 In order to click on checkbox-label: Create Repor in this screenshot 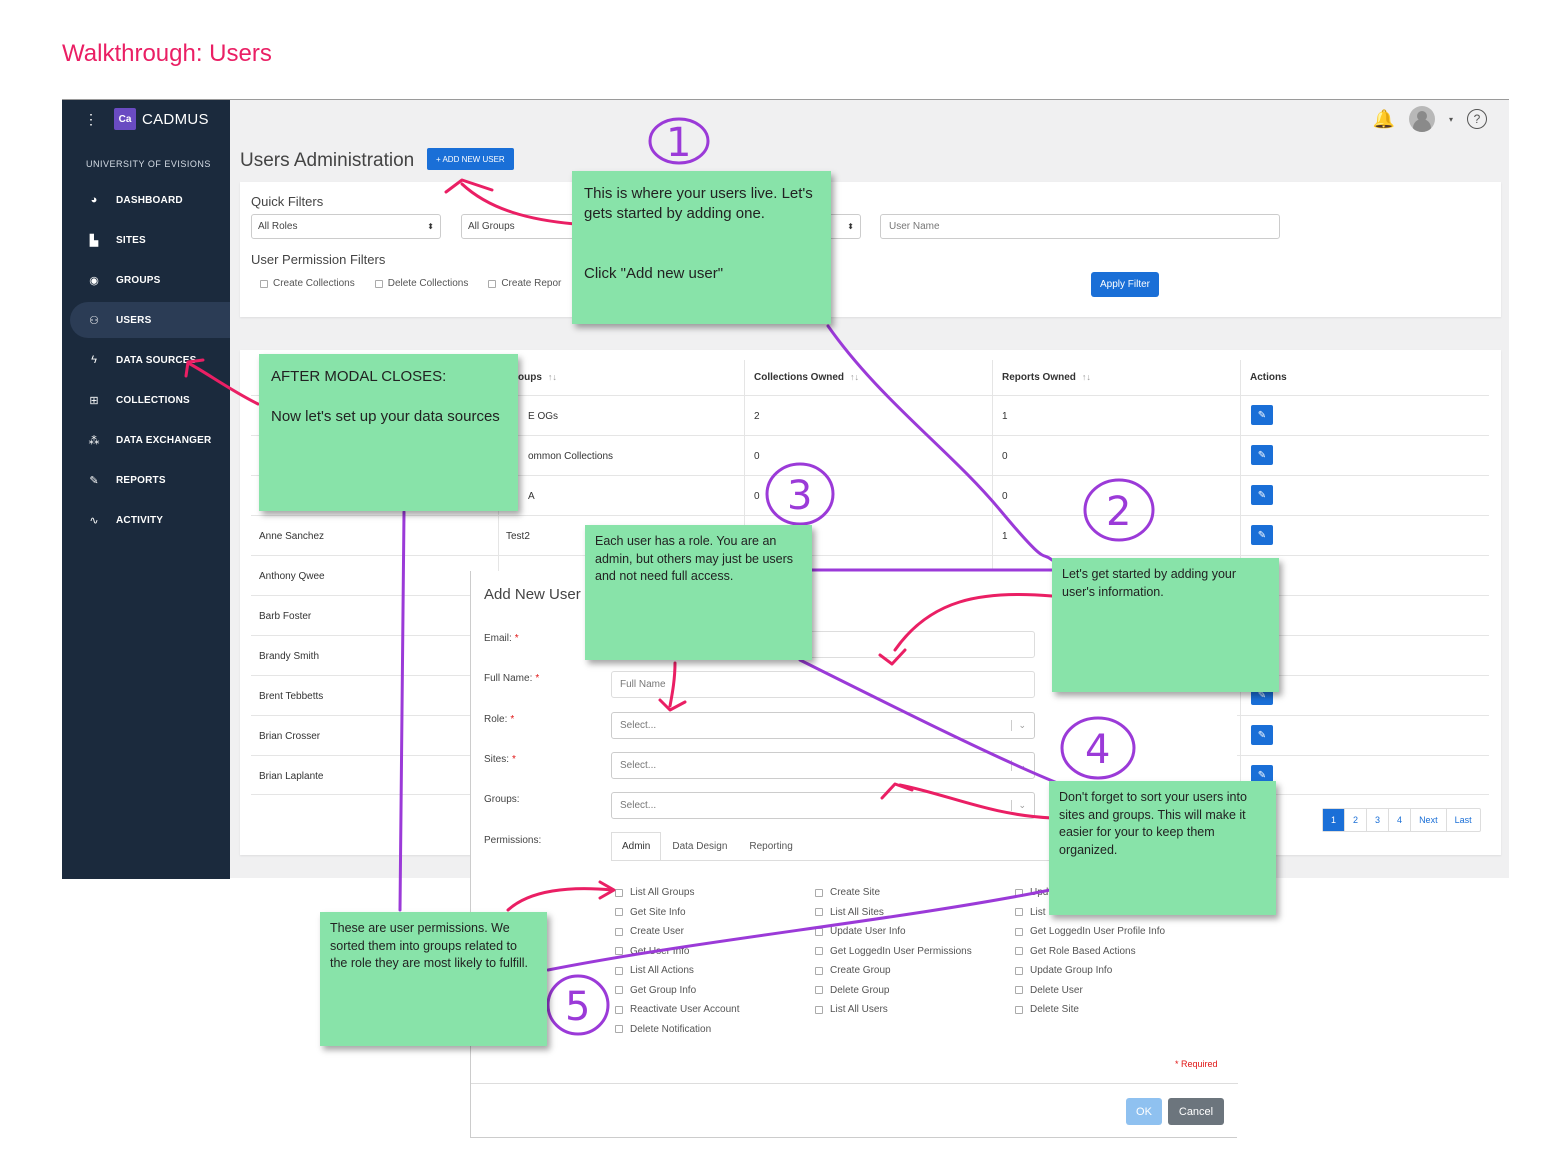, I will do `click(531, 283)`.